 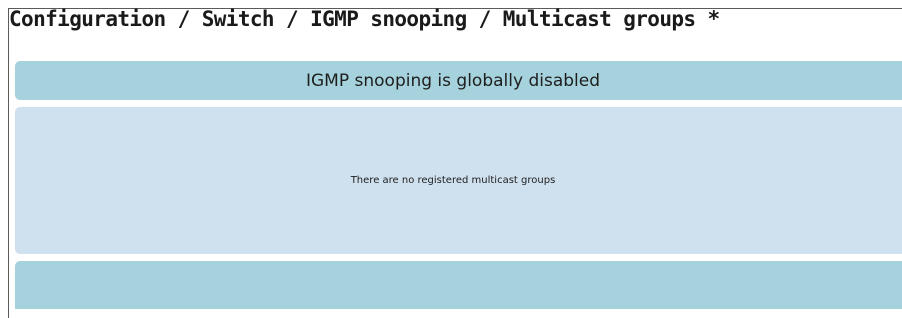 I want to click on status-banner: IGMP snooping is globally disabled, so click(x=458, y=80).